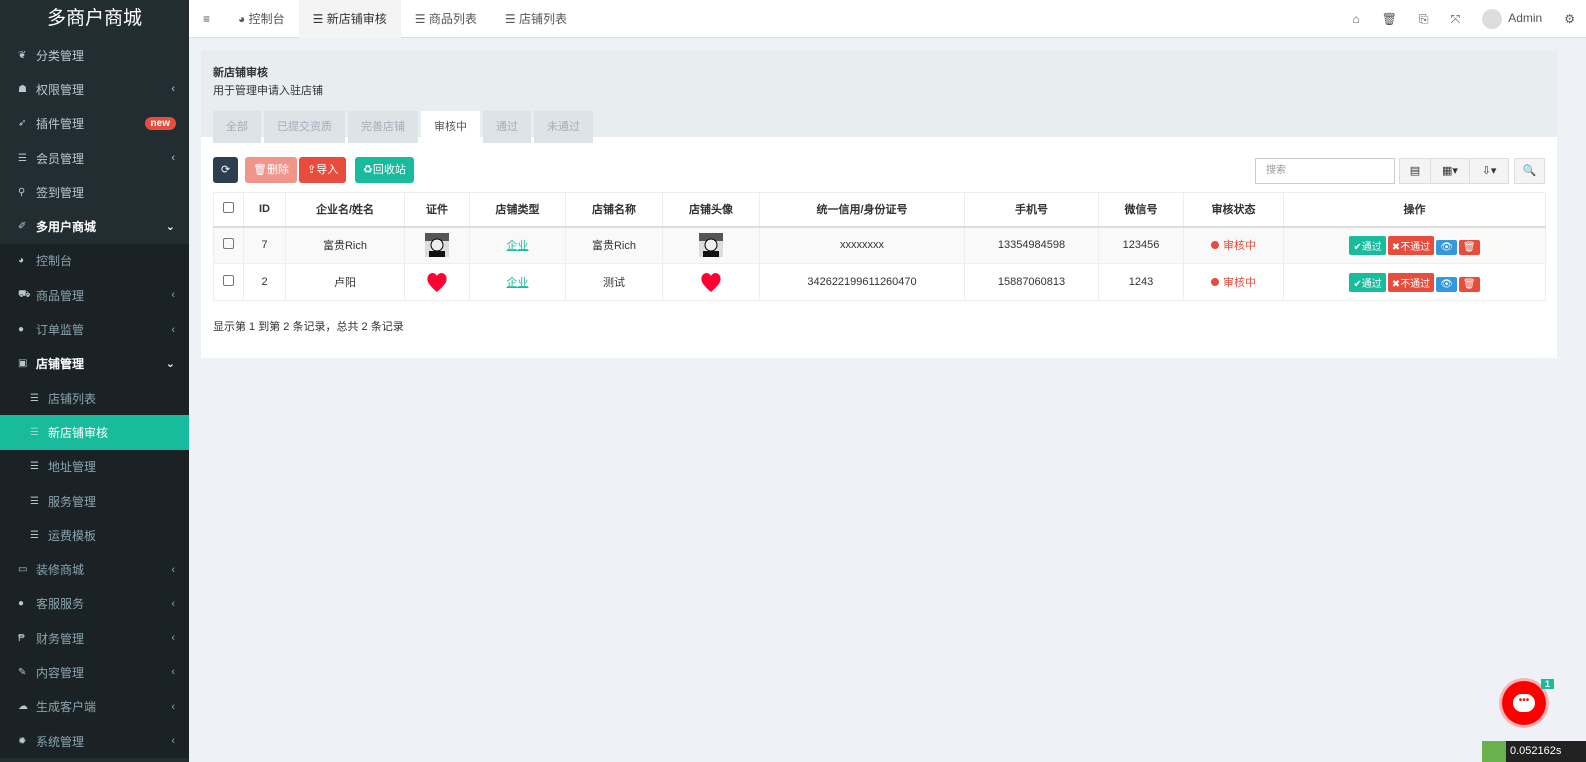 The width and height of the screenshot is (1586, 762). I want to click on column-header: 微信号, so click(1141, 210).